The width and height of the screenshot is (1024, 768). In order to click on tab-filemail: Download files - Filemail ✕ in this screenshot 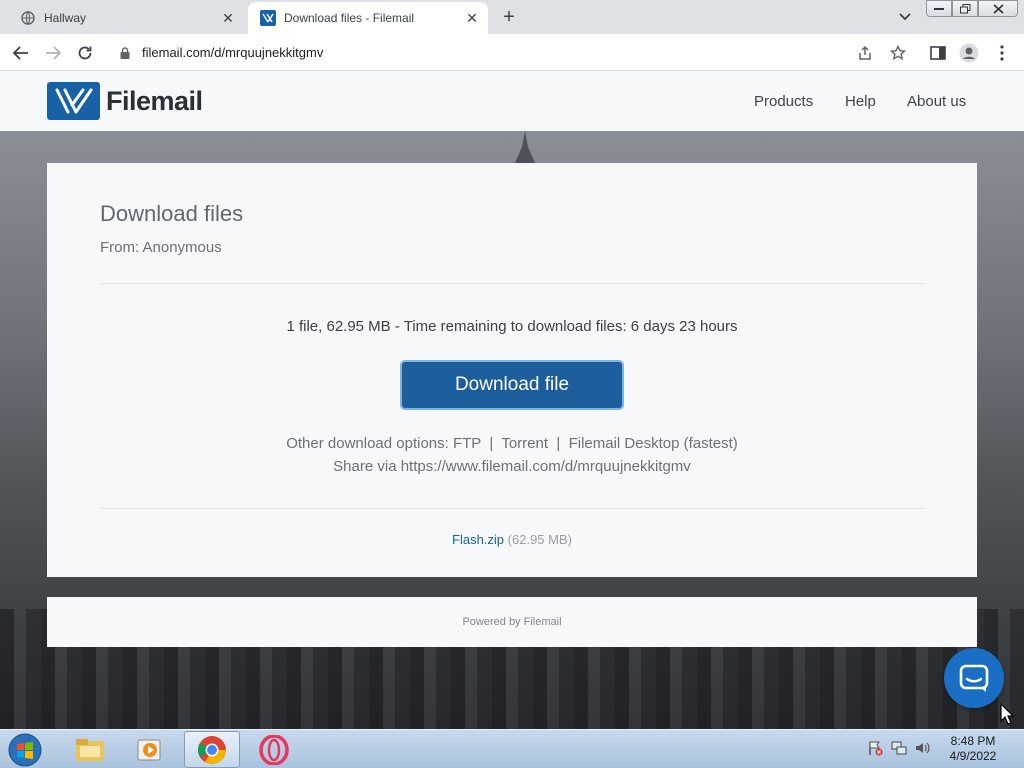, I will do `click(368, 18)`.